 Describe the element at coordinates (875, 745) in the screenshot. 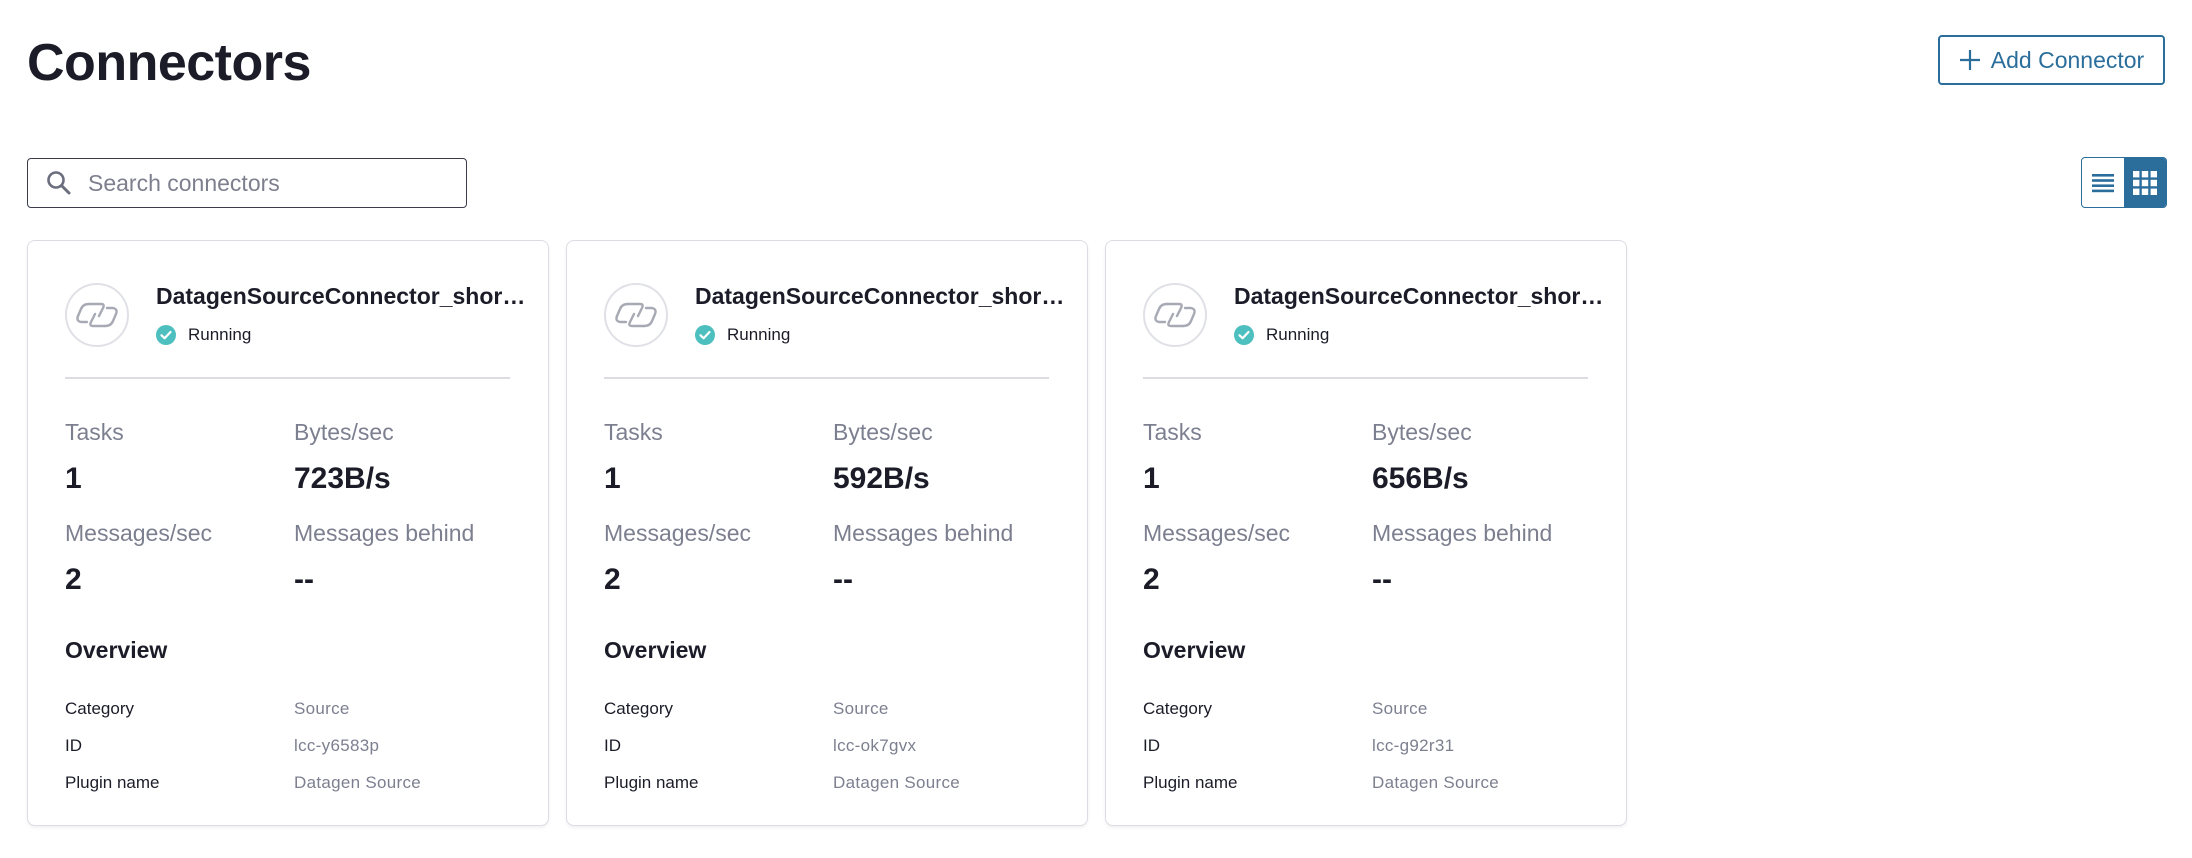

I see `id-value: lcc-ok7gvx` at that location.